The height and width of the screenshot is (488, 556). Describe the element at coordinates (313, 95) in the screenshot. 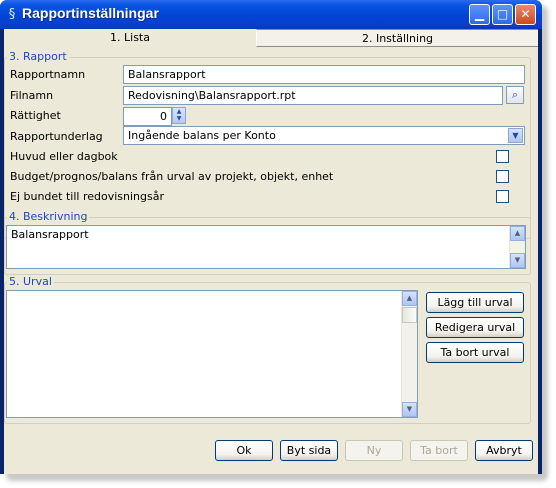

I see `filnamn-input: Redovisning\Balansrapport.rpt` at that location.